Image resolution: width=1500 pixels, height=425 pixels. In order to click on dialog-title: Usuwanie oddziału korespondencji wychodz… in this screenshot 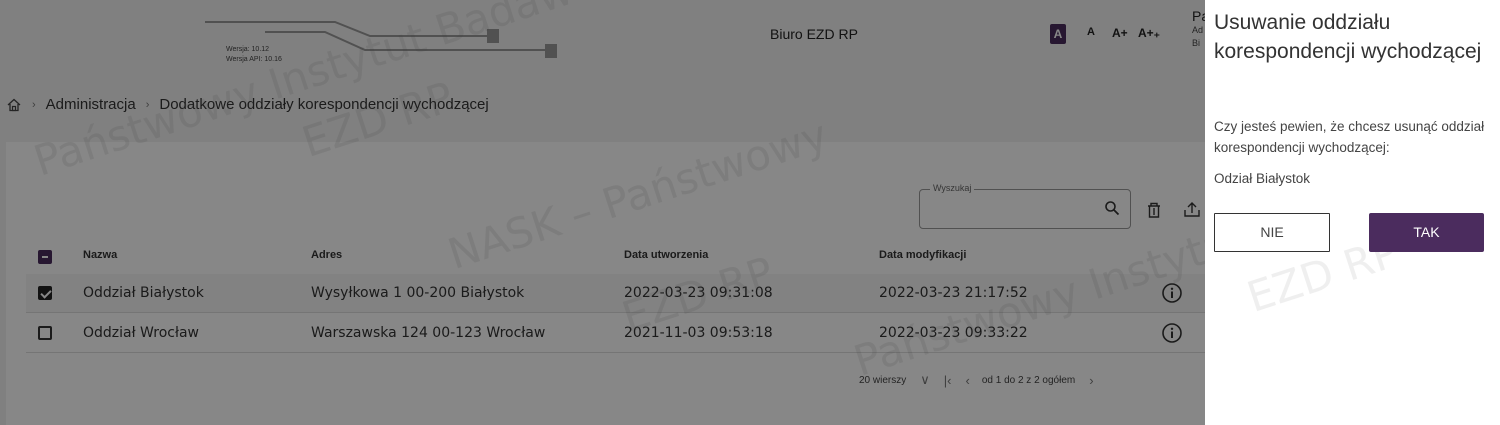, I will do `click(1348, 37)`.